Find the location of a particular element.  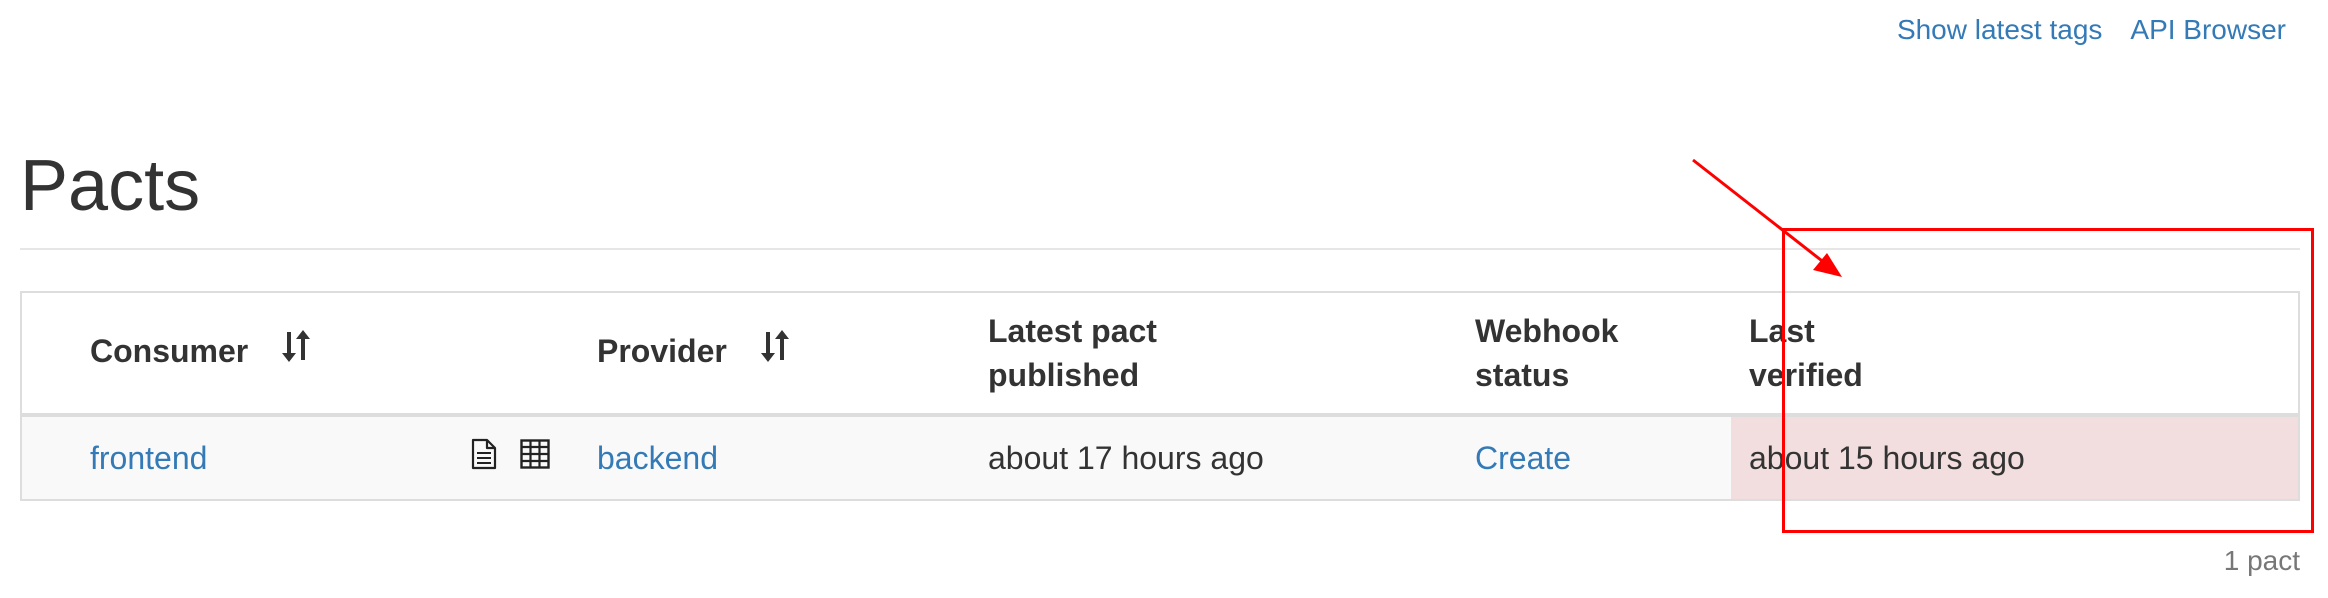

matrix-table-icon is located at coordinates (535, 458).